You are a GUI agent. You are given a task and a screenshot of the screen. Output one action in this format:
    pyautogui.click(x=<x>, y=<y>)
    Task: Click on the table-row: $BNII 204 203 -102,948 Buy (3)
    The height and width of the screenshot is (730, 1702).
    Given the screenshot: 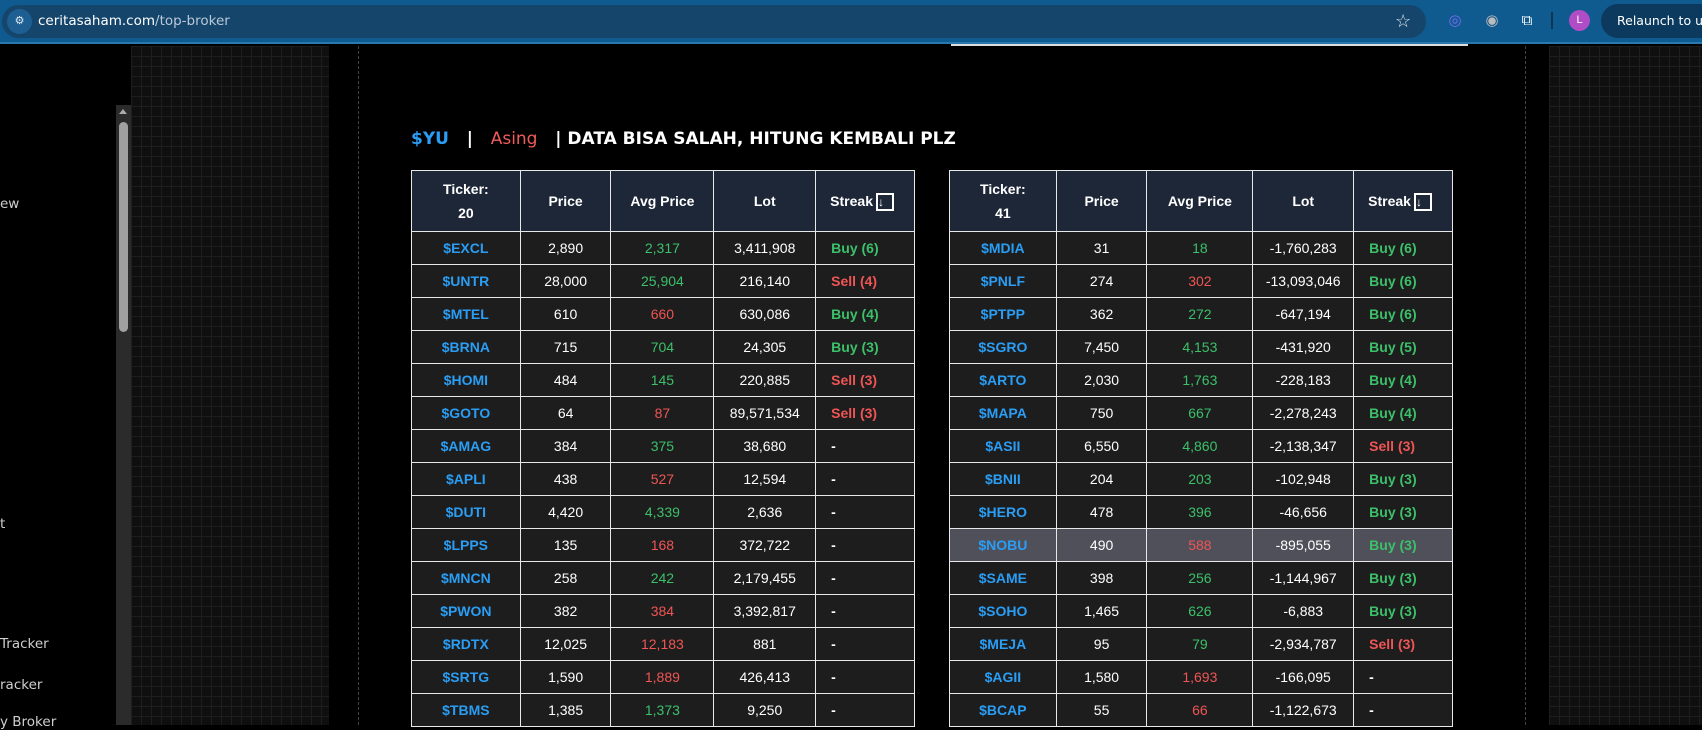 What is the action you would take?
    pyautogui.click(x=1201, y=479)
    